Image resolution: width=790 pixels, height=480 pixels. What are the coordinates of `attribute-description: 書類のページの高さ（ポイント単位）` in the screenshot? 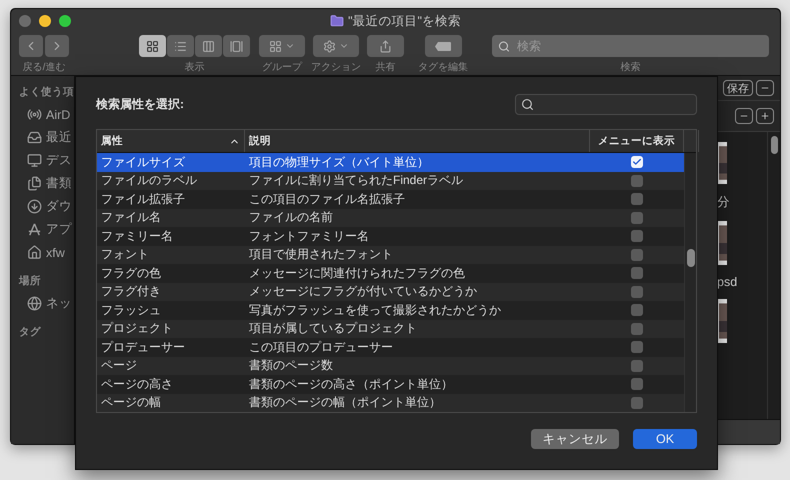 It's located at (351, 384).